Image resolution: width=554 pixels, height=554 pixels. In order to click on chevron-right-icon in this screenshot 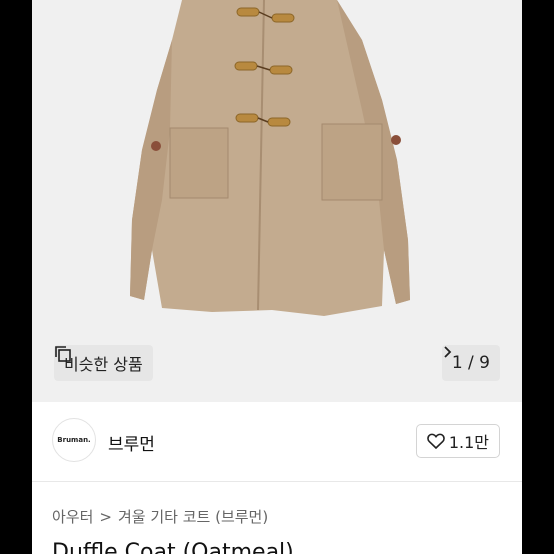, I will do `click(448, 352)`.